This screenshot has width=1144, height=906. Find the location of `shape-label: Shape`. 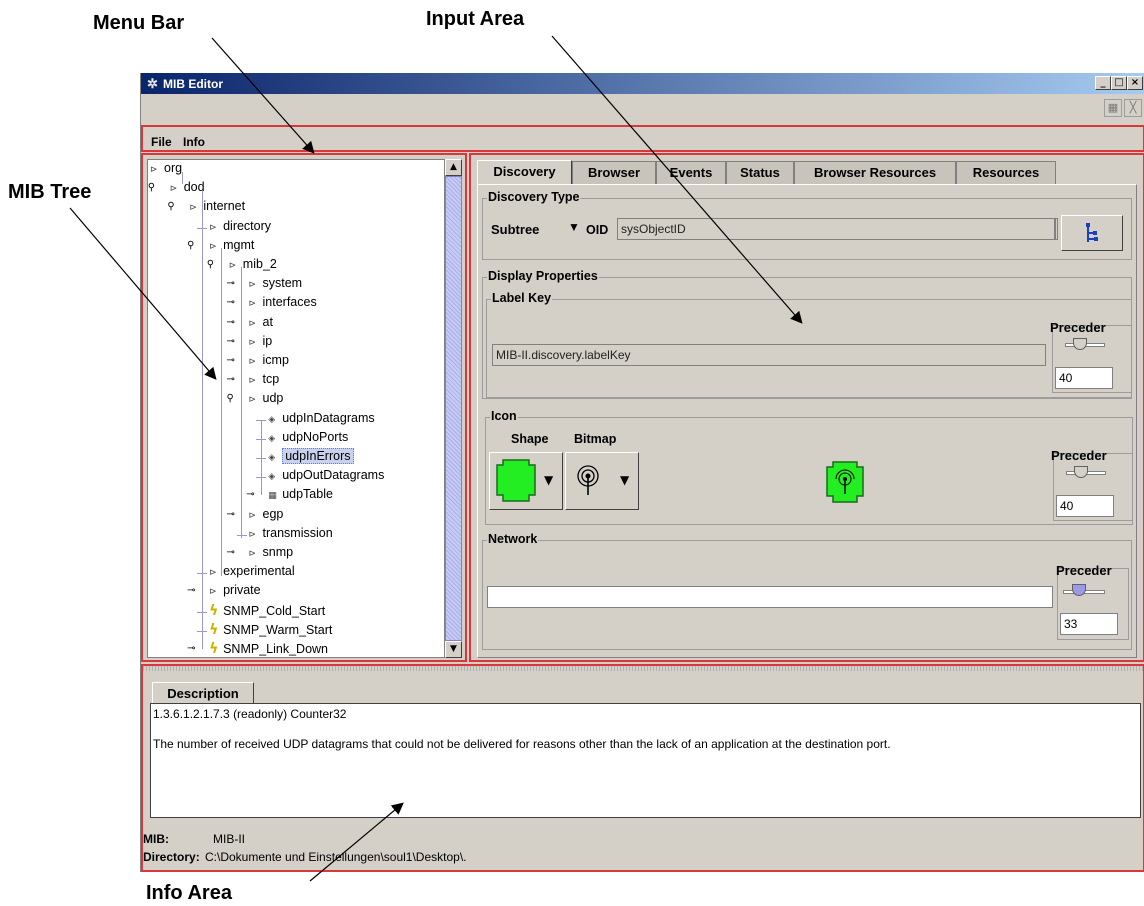

shape-label: Shape is located at coordinates (530, 439).